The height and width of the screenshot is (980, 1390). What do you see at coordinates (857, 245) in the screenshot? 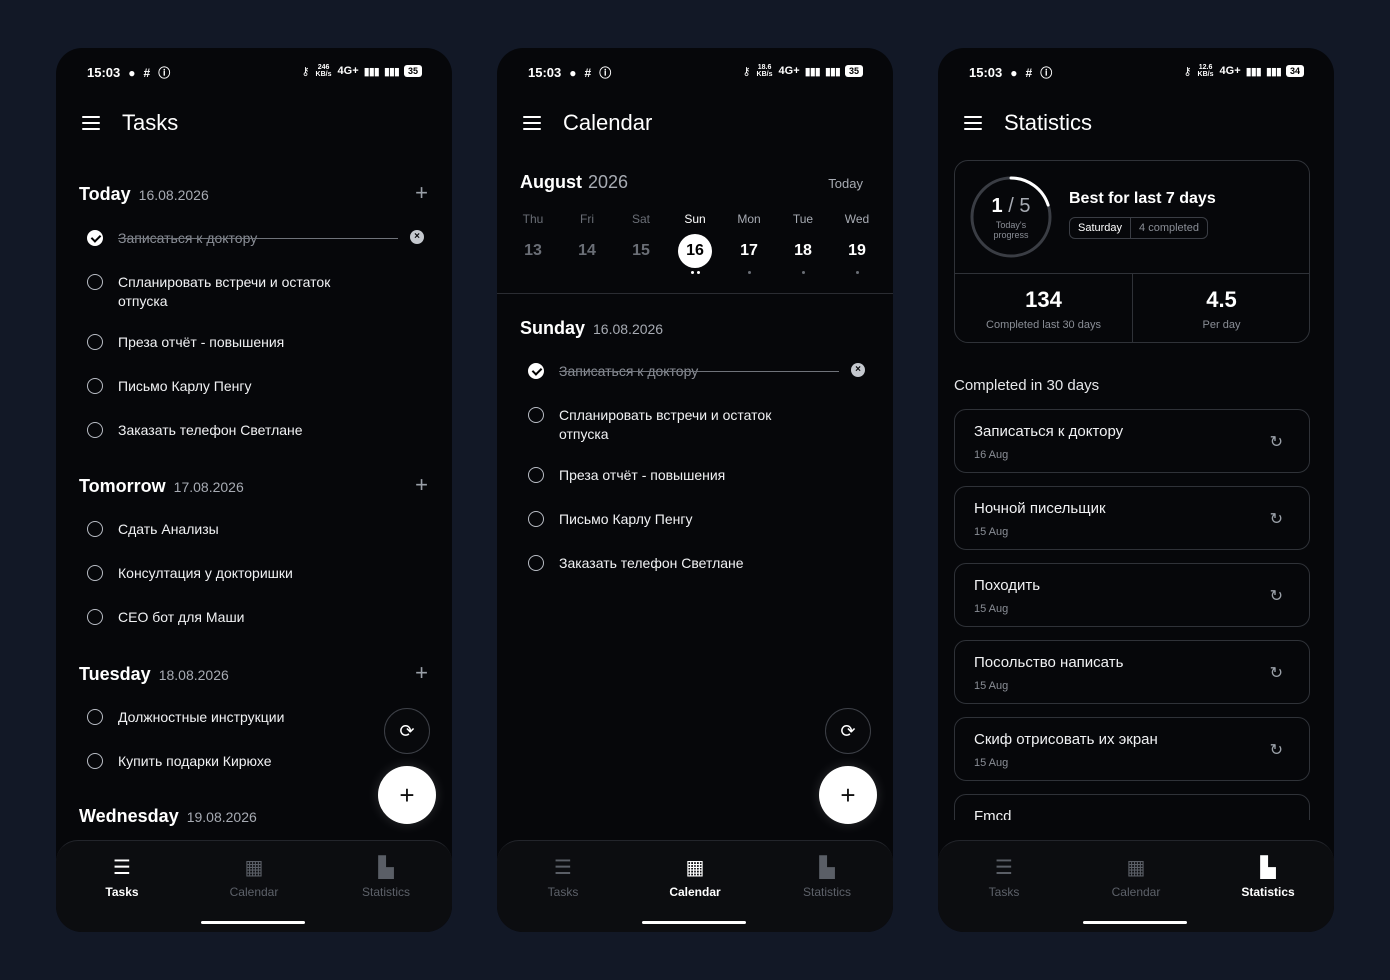
I see `day-wed: Wed 19` at bounding box center [857, 245].